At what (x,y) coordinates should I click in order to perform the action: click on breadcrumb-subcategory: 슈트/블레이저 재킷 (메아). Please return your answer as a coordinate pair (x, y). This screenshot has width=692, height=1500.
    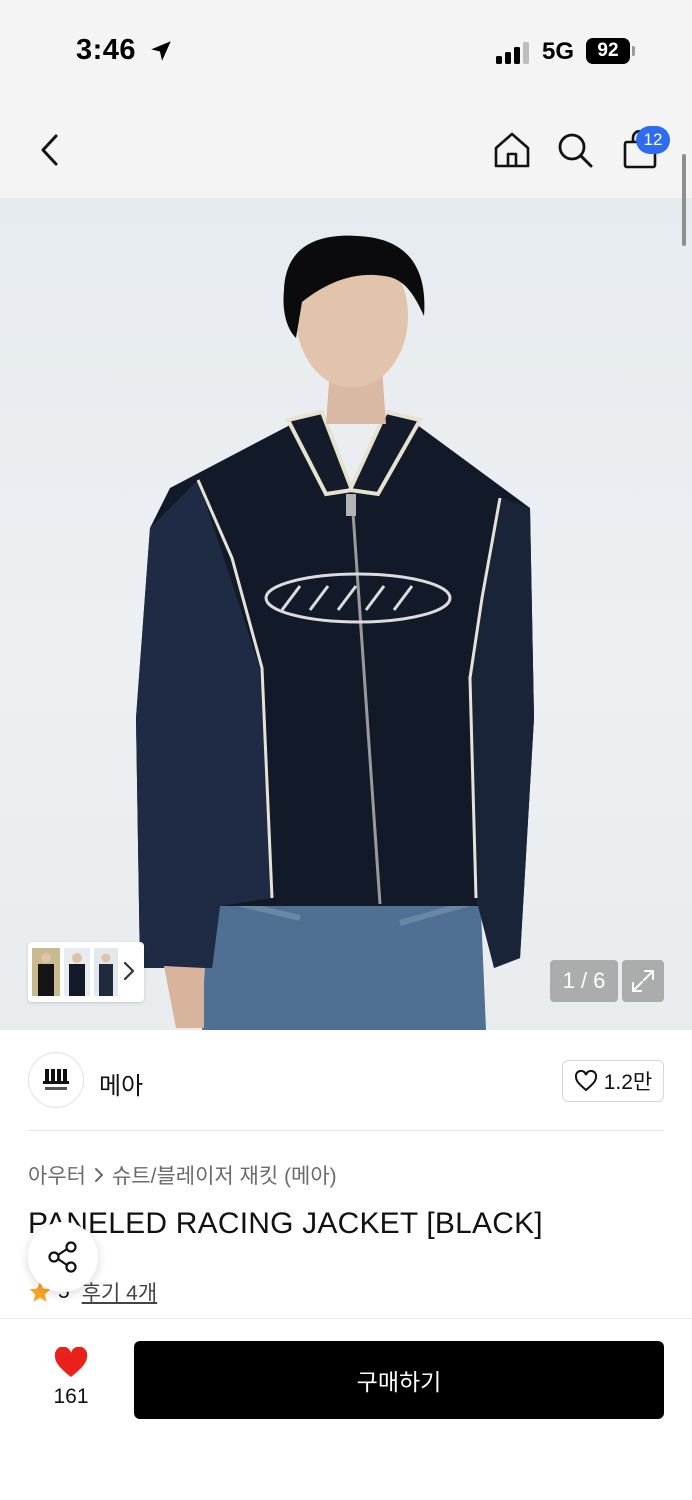
    Looking at the image, I should click on (224, 1175).